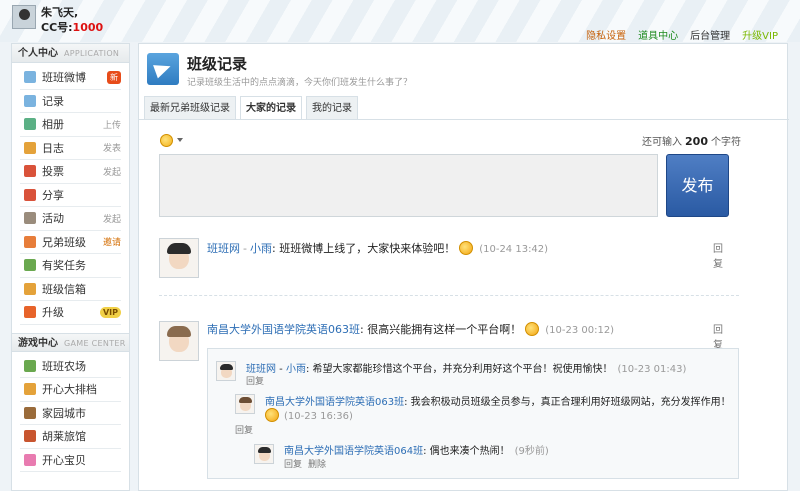 The image size is (800, 491). I want to click on sidebar-item: 投票 发起, so click(70, 172).